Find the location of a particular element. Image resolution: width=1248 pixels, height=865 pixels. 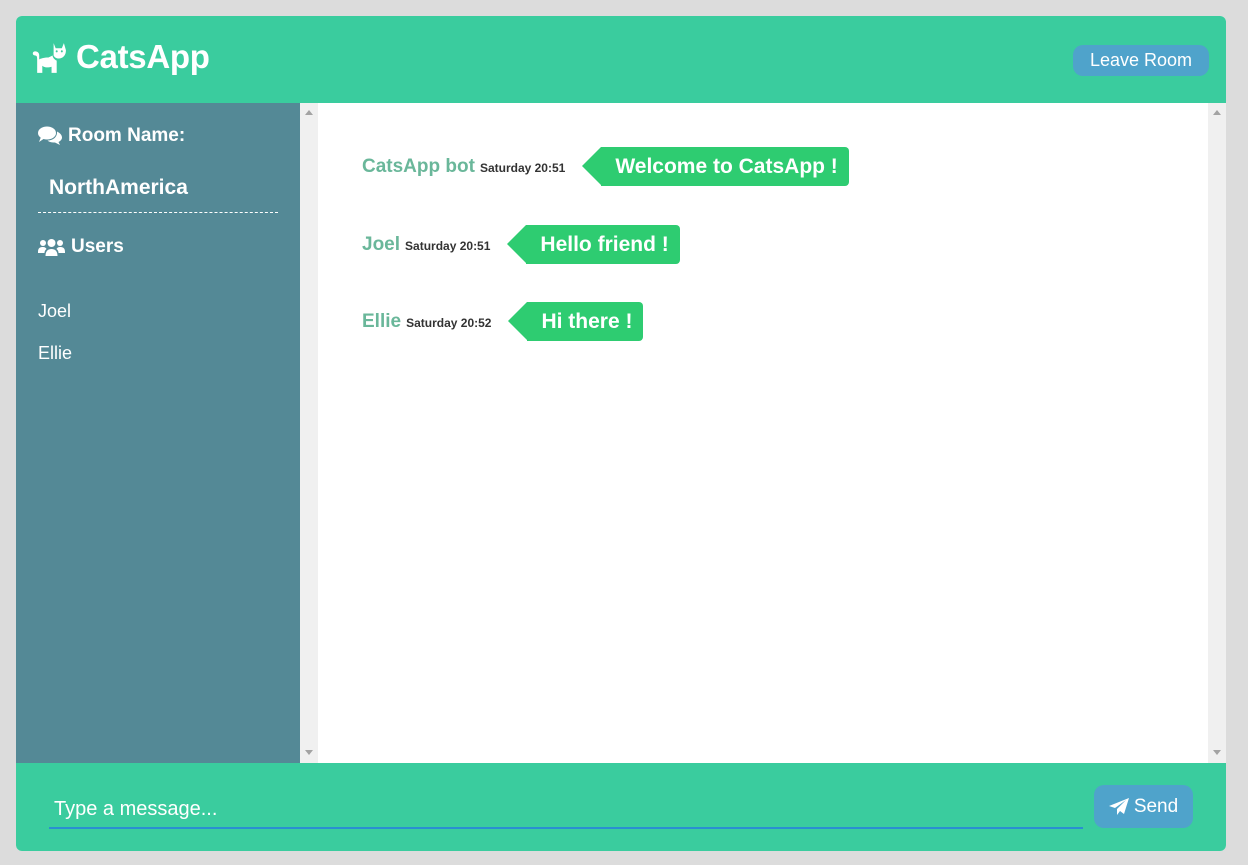

message-time: Saturday 20:52 is located at coordinates (449, 322).